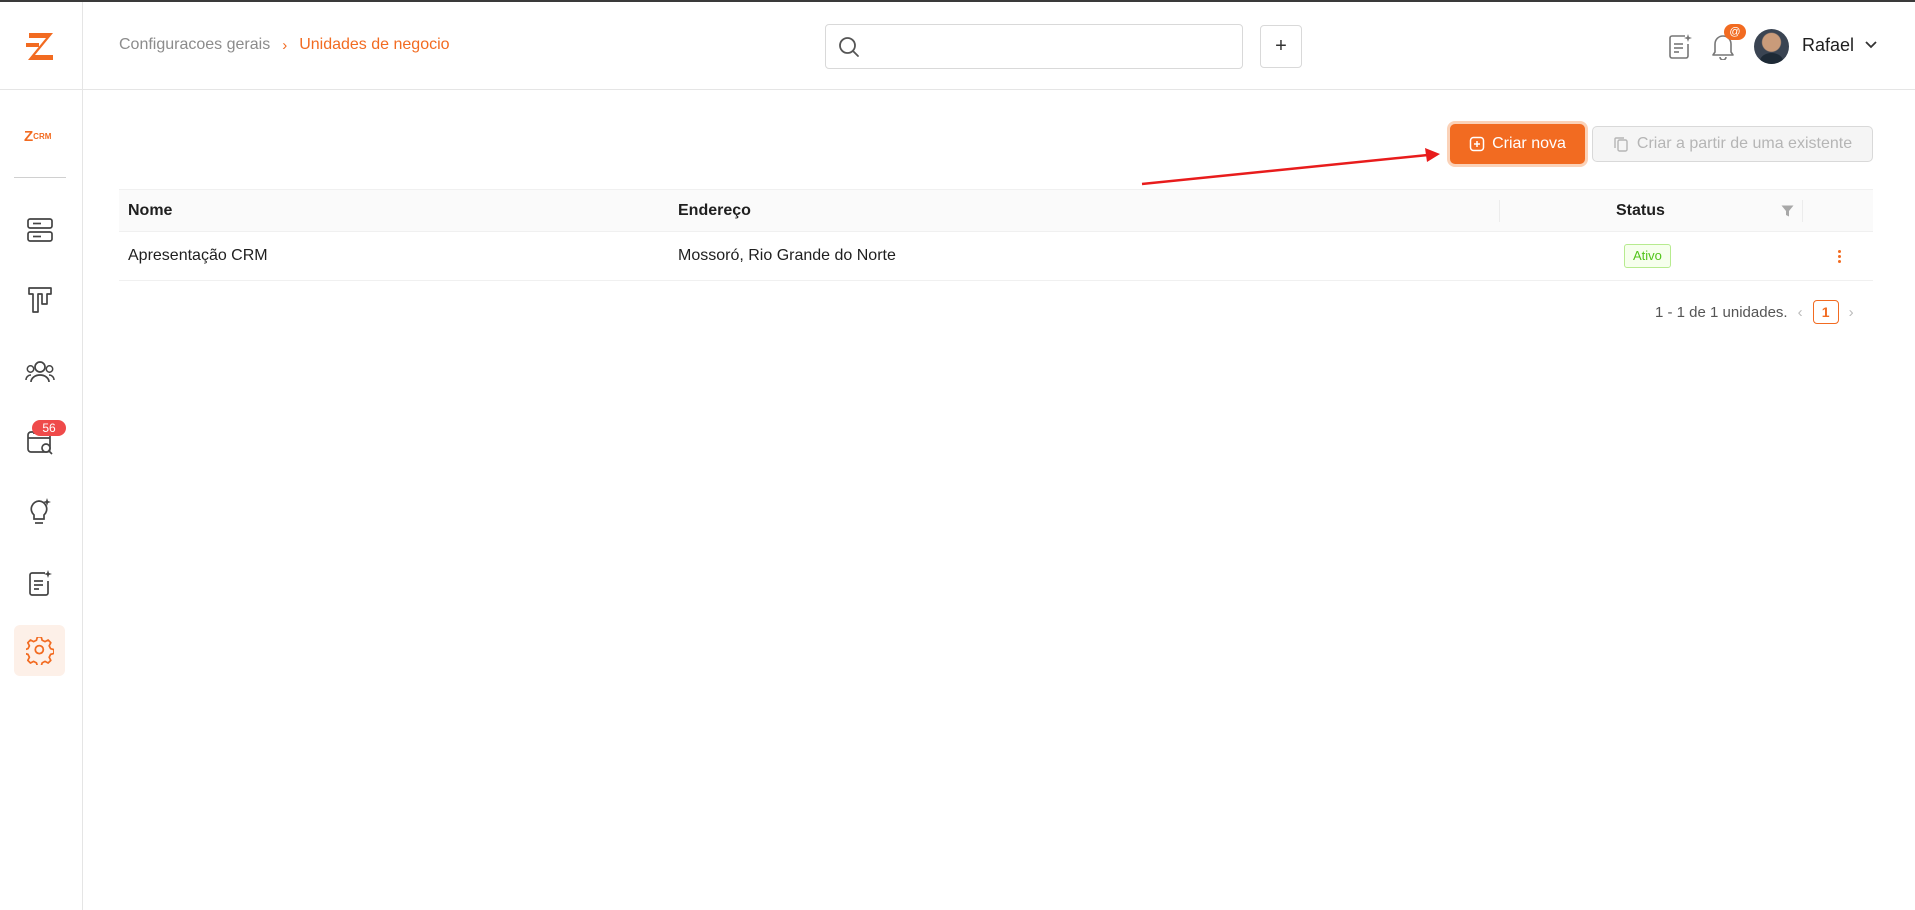 The image size is (1915, 910). I want to click on breadcrumb-root-link: Configuracoes gerais, so click(194, 45).